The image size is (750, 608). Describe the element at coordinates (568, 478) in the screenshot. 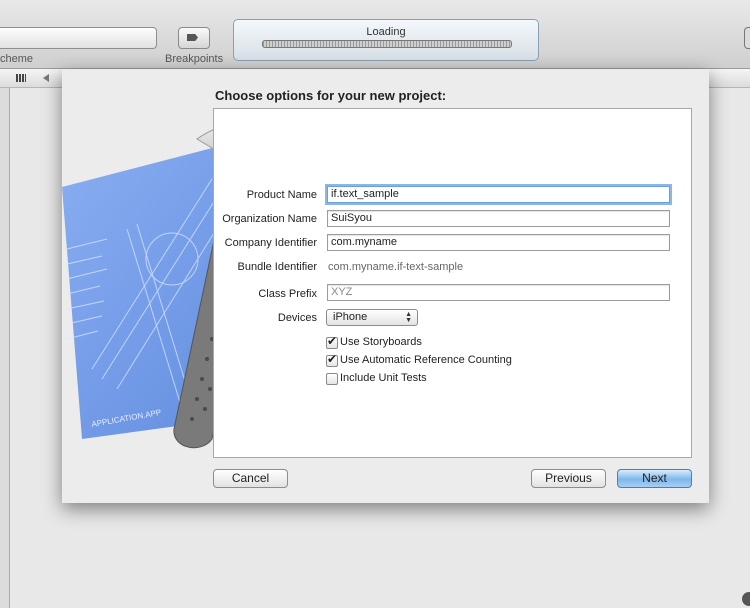

I see `previous-button: Previous` at that location.